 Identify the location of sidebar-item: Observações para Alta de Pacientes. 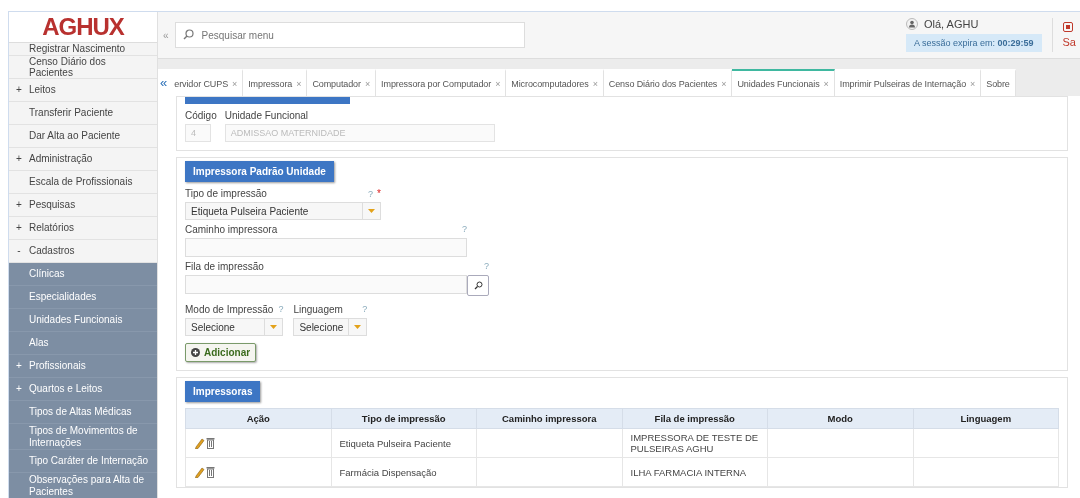
(83, 485).